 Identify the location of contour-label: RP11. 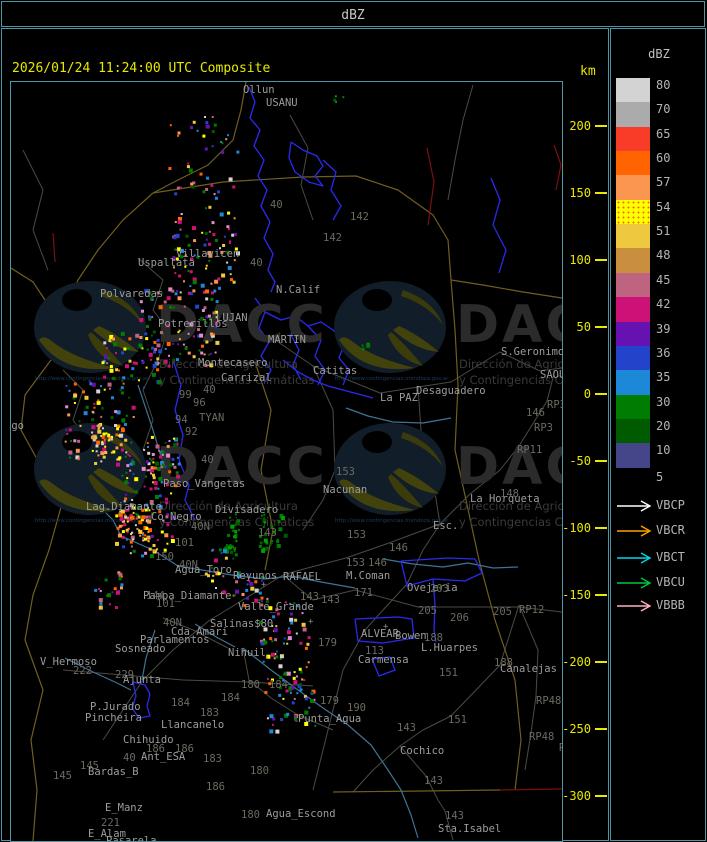
(530, 450).